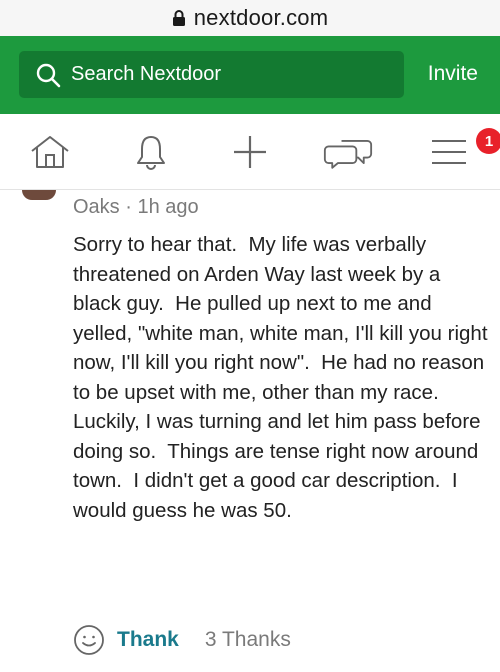 The height and width of the screenshot is (672, 500). I want to click on search-input: Search Nextdoor, so click(211, 74).